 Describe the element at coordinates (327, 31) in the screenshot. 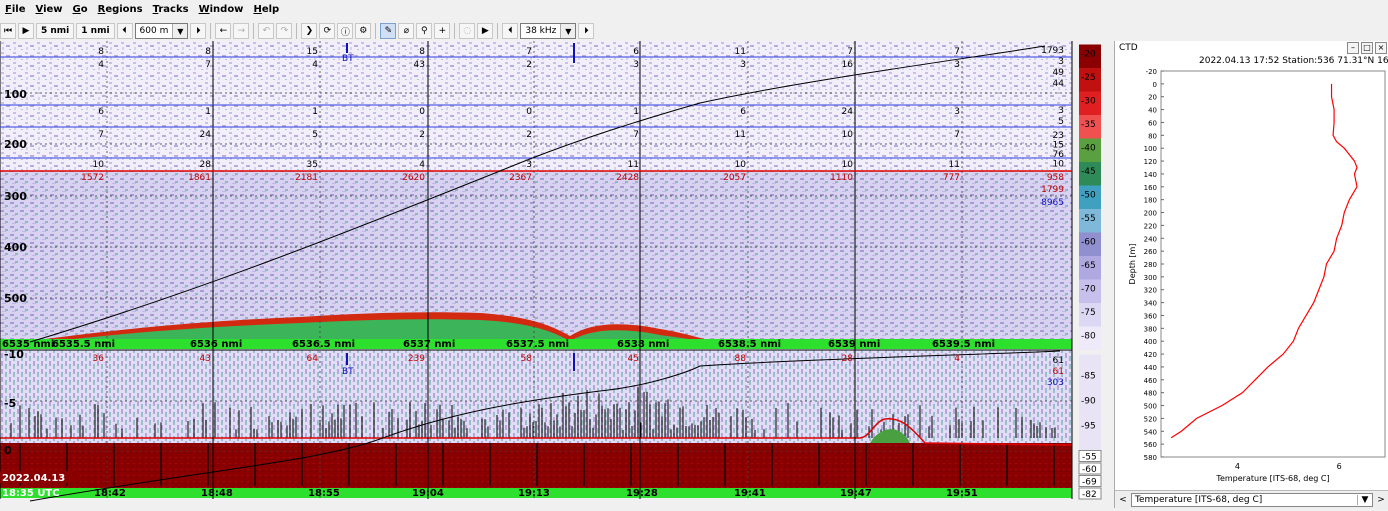

I see `refresh-icon: ⟳` at that location.